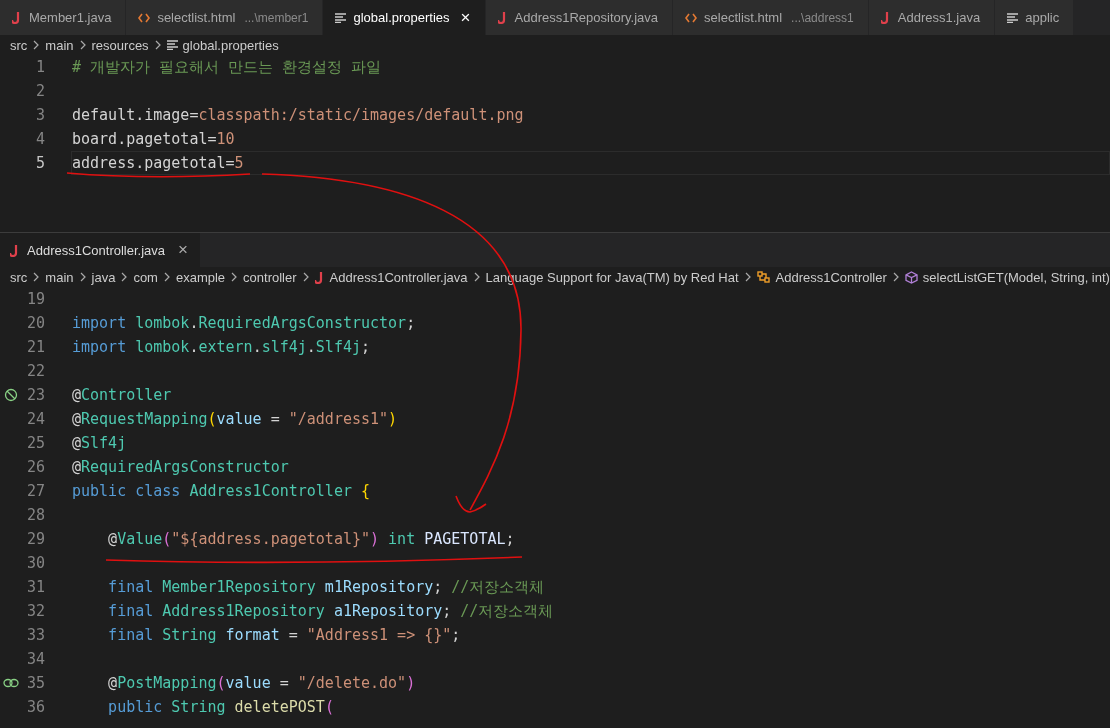 This screenshot has height=728, width=1110. Describe the element at coordinates (35, 515) in the screenshot. I see `line-number: 28` at that location.